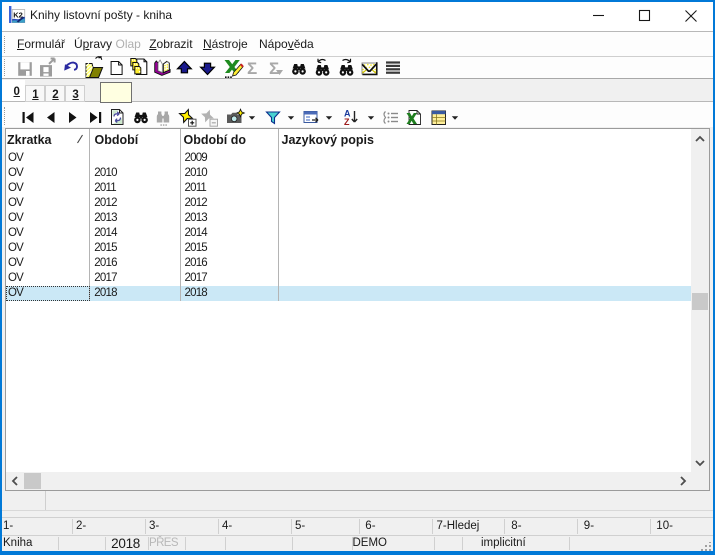 The image size is (715, 555). I want to click on svg-text: Z, so click(347, 122).